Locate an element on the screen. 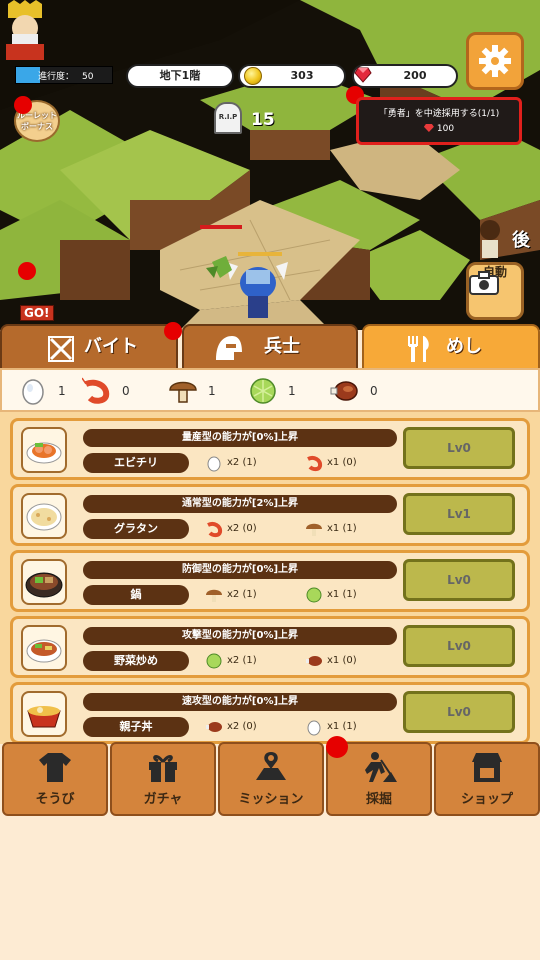  progress-fill is located at coordinates (28, 75).